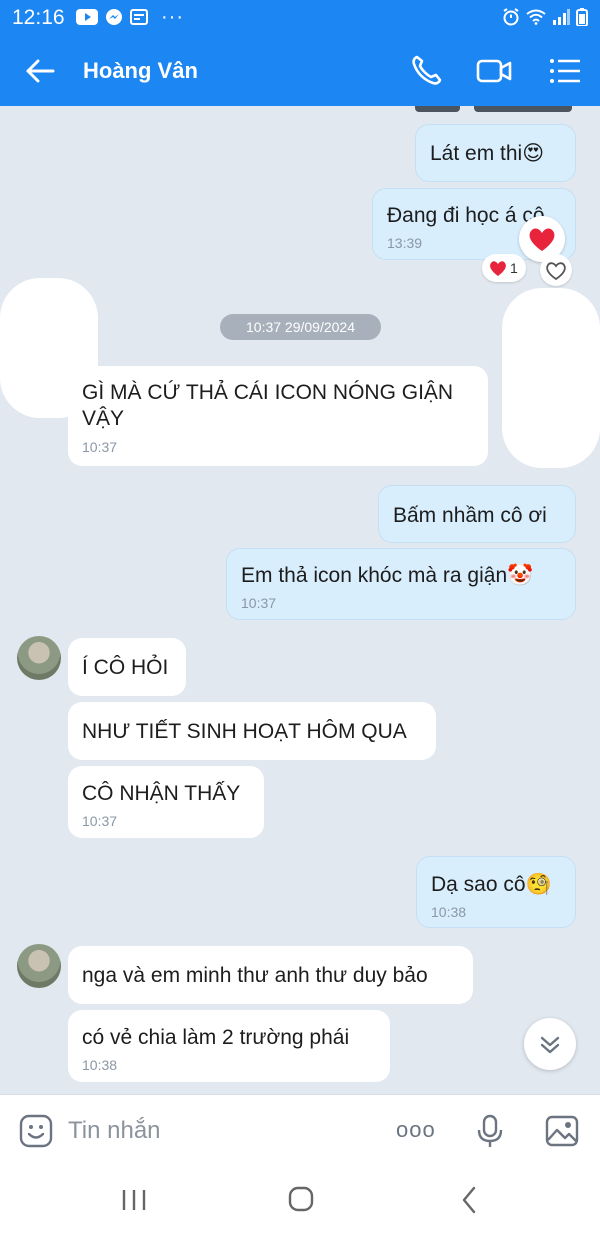 This screenshot has height=1234, width=600. I want to click on video-call-icon, so click(494, 71).